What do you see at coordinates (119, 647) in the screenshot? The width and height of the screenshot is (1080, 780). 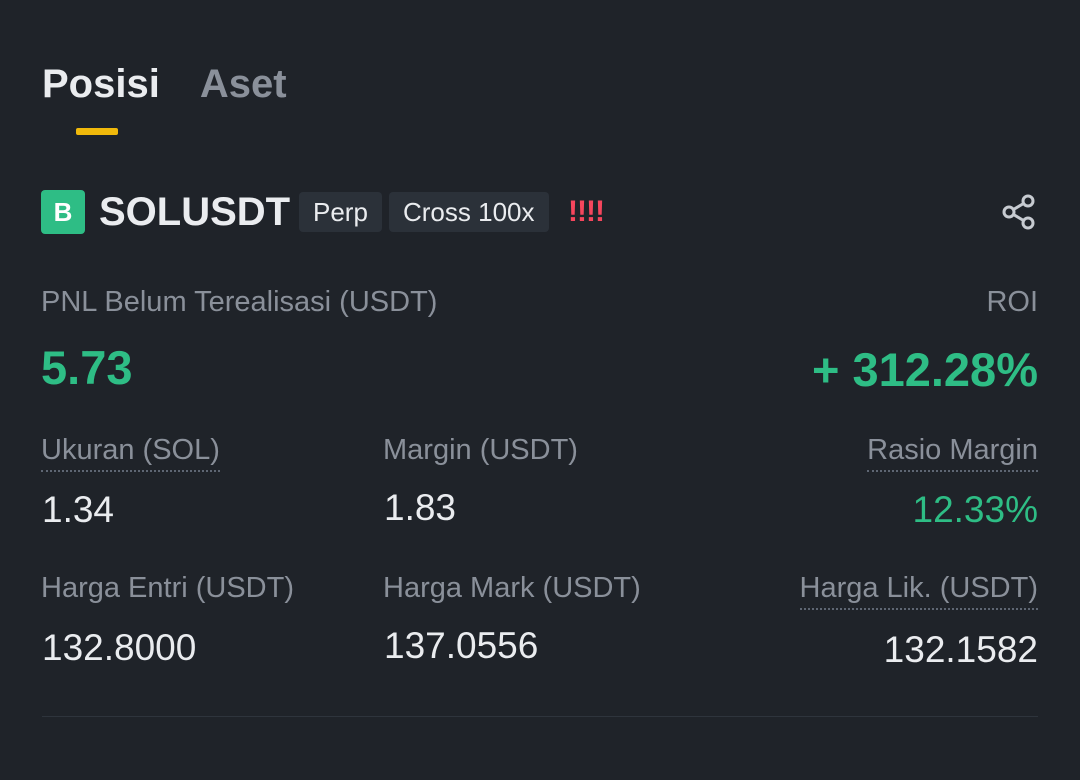 I see `entry-price-value: 132.8000` at bounding box center [119, 647].